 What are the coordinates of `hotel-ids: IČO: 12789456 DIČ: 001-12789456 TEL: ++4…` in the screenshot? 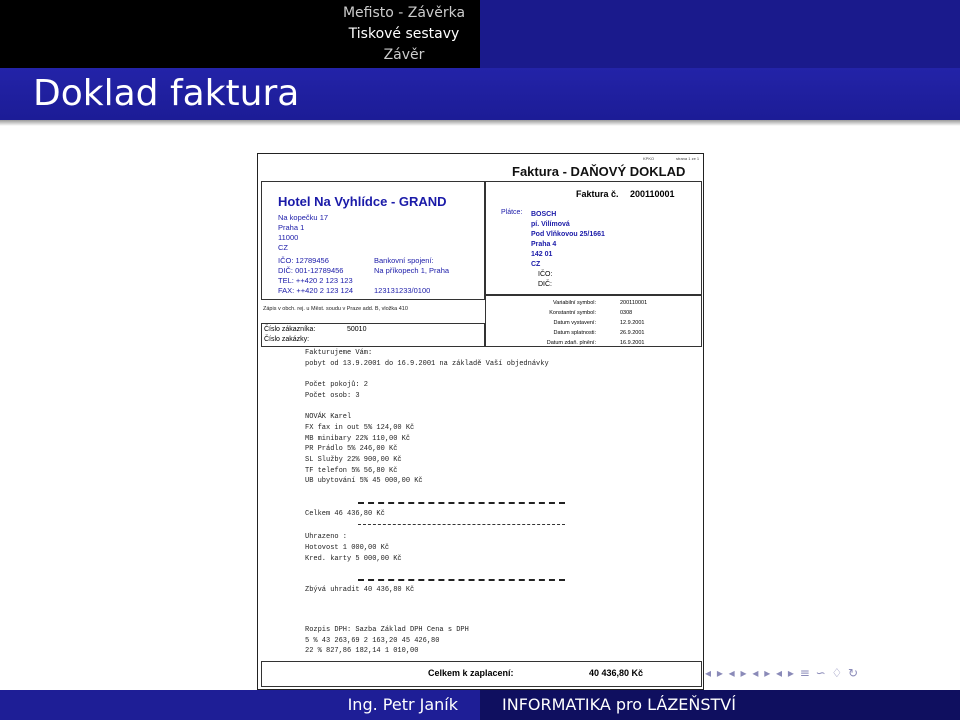 It's located at (316, 275).